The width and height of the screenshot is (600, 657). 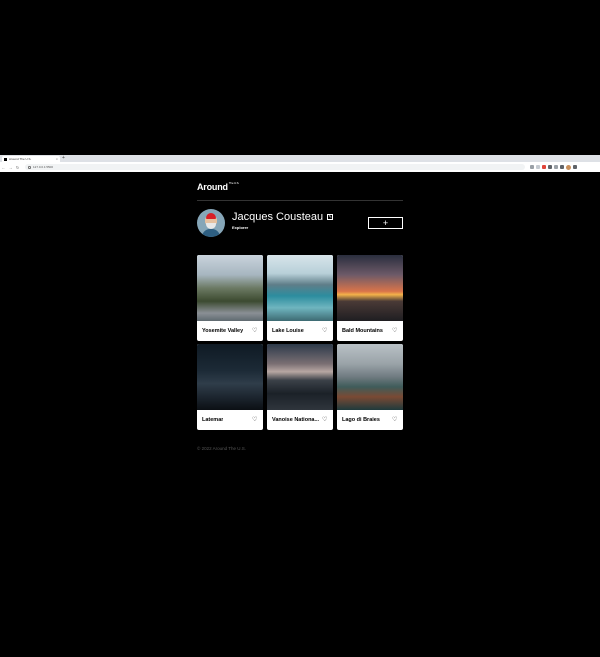 I want to click on copyright-text: © 2022 Around The U.S., so click(x=222, y=448).